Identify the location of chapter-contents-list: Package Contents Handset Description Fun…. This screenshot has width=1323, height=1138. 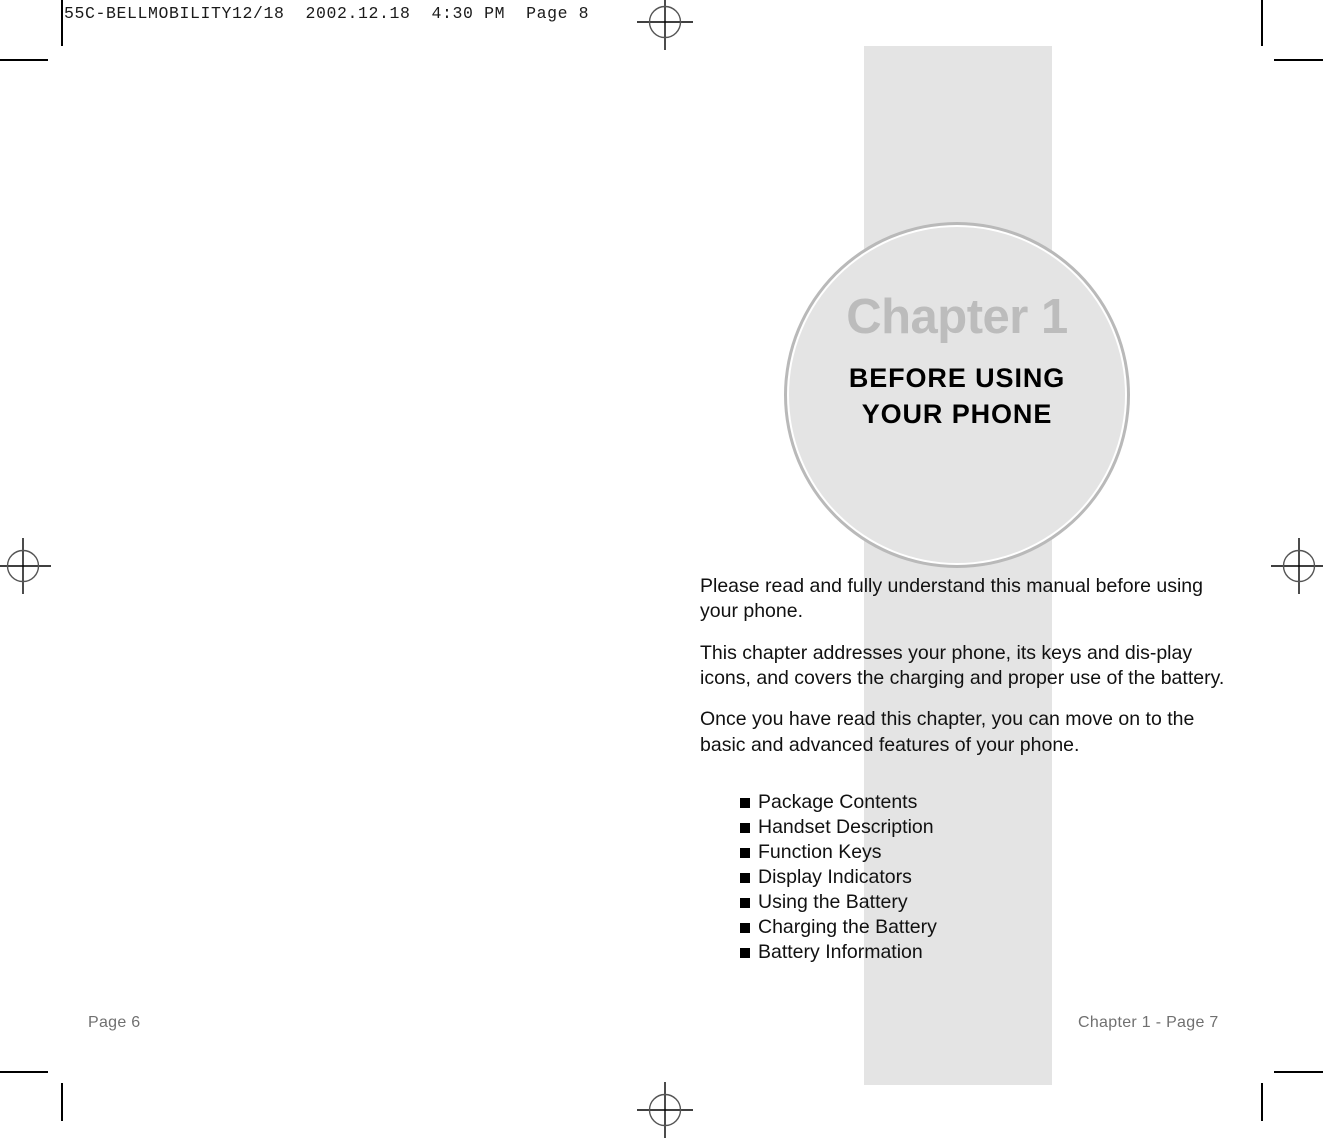
(838, 877).